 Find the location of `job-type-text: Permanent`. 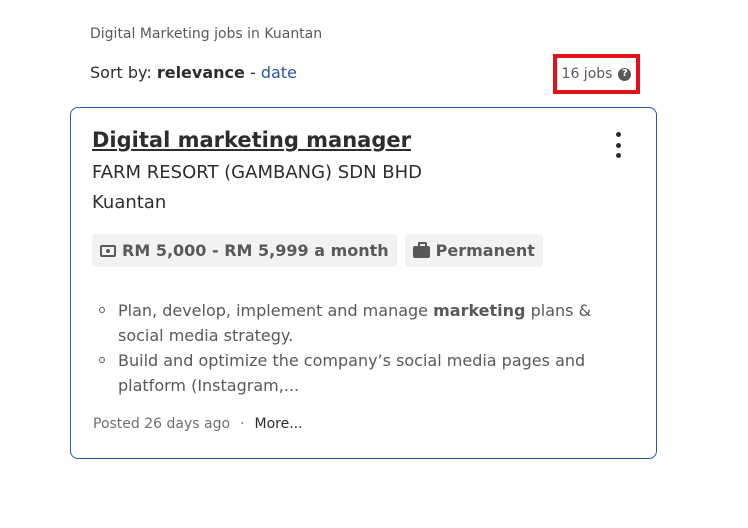

job-type-text: Permanent is located at coordinates (485, 250).